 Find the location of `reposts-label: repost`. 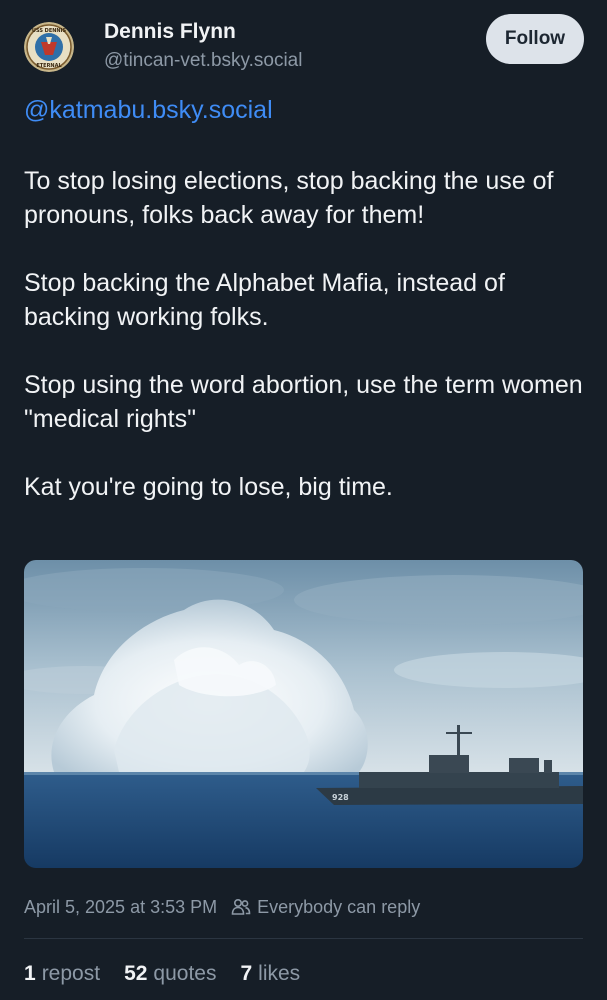

reposts-label: repost is located at coordinates (71, 973).